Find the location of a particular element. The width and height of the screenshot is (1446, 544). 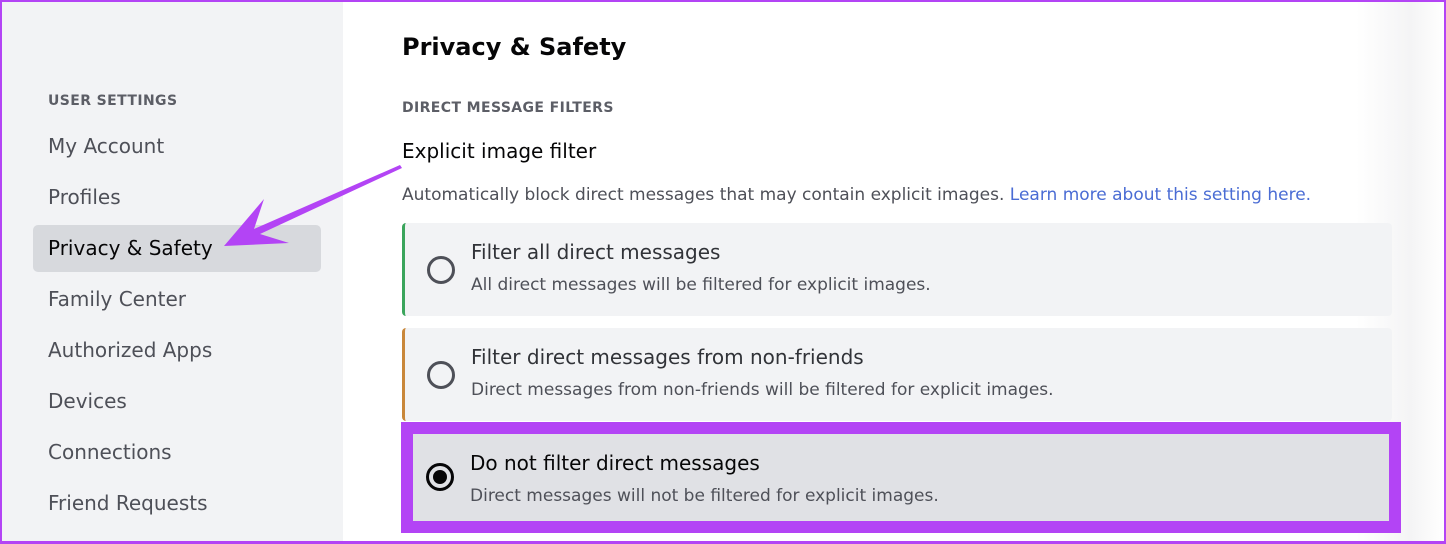

setting-title: Explicit image filter is located at coordinates (499, 151).